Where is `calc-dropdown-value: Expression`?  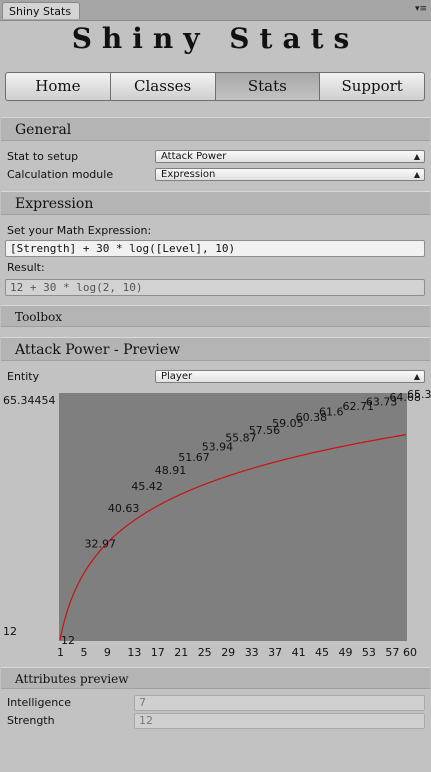
calc-dropdown-value: Expression is located at coordinates (188, 174).